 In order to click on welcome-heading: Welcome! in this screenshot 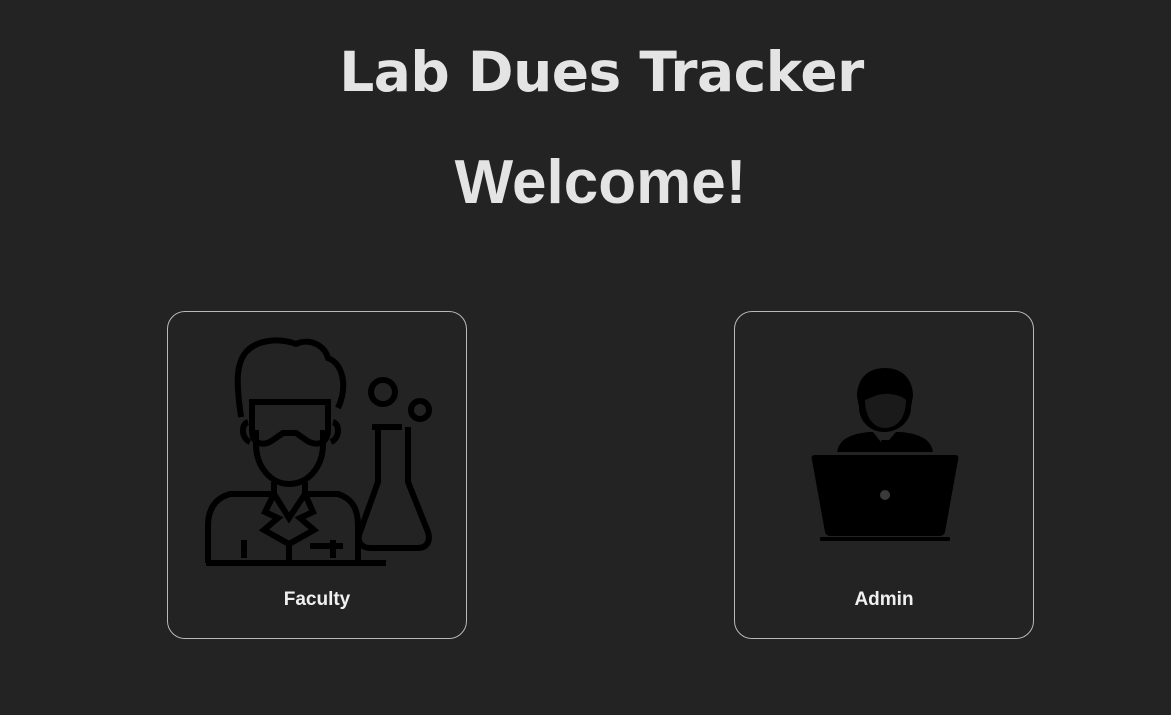, I will do `click(600, 182)`.